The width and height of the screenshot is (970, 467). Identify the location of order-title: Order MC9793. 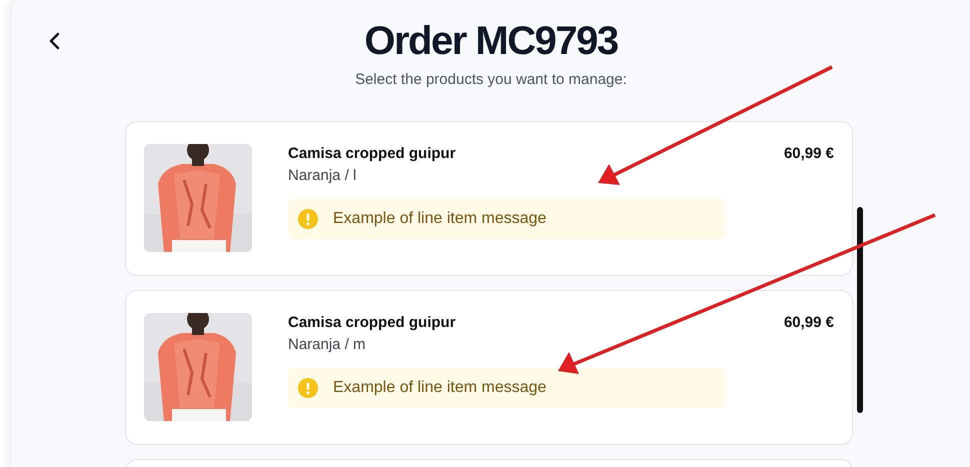
(491, 41).